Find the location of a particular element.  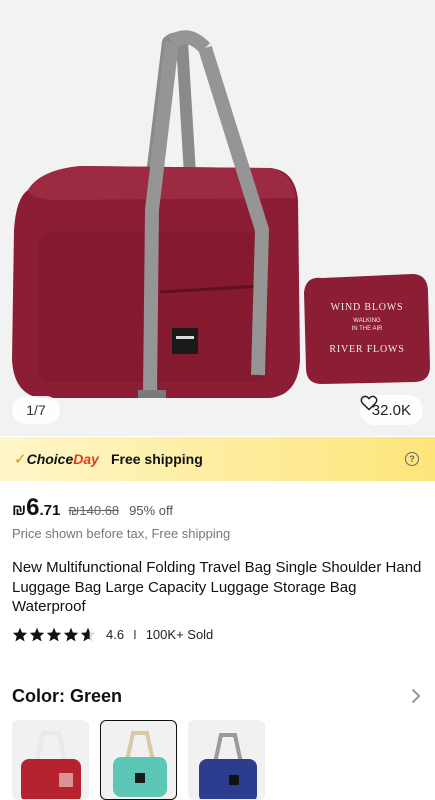

day-label: Day is located at coordinates (86, 459).